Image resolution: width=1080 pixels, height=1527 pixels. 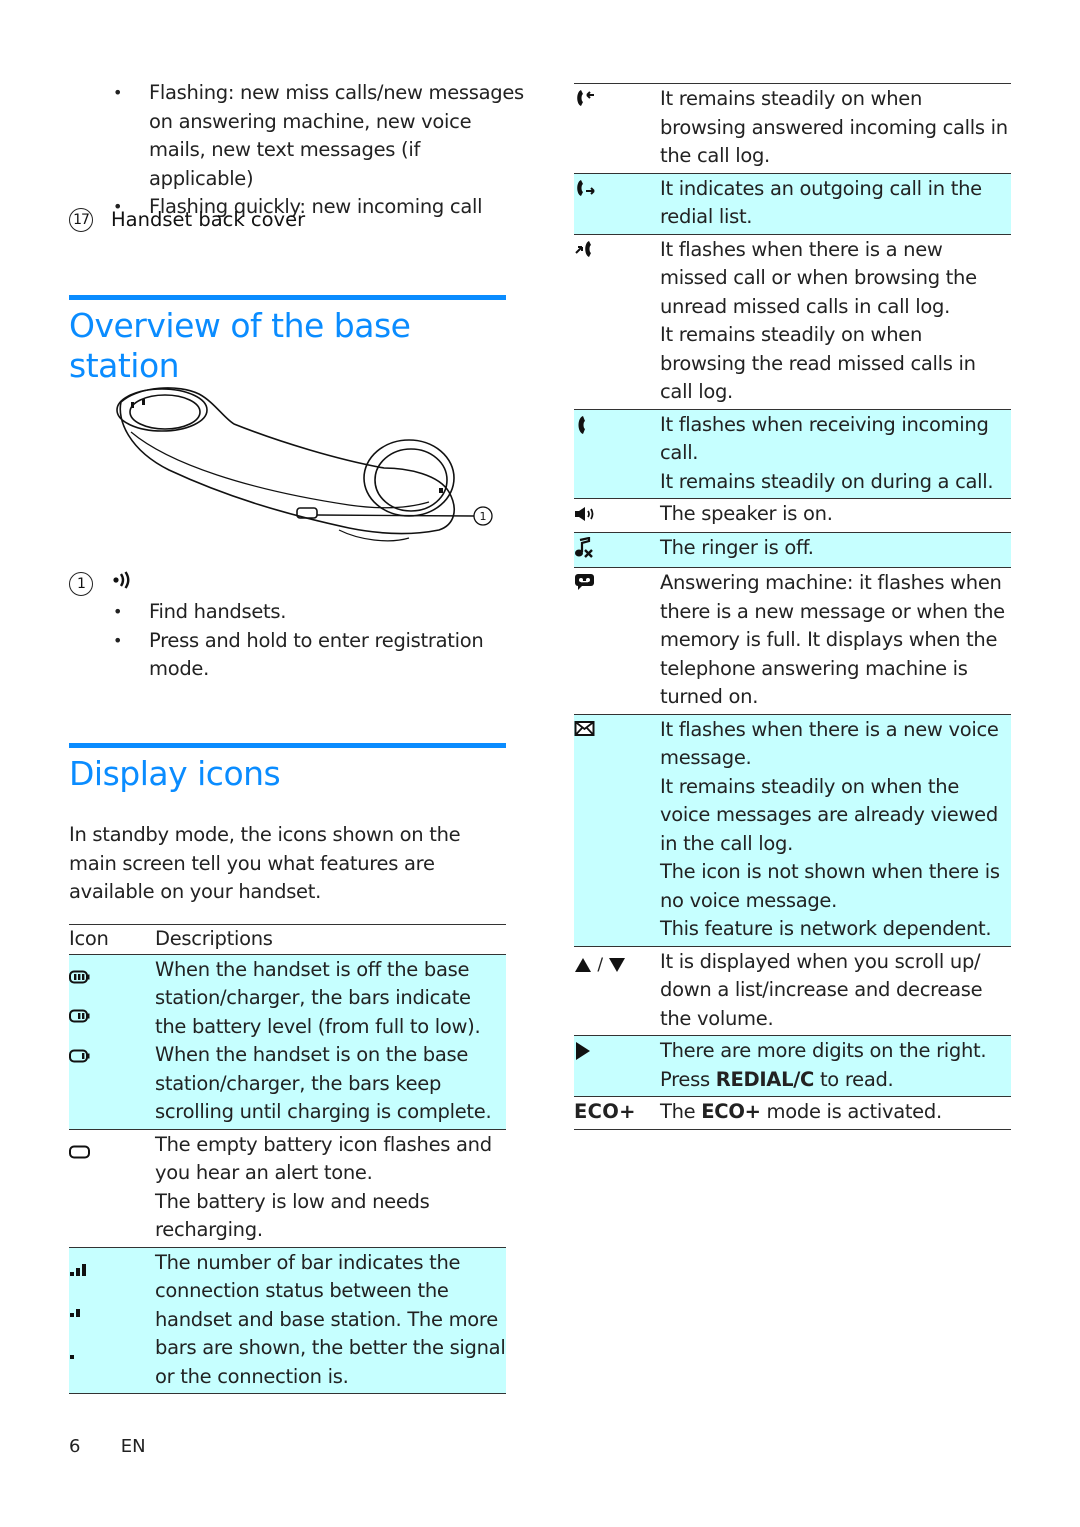 I want to click on speaker-icon, so click(x=586, y=516).